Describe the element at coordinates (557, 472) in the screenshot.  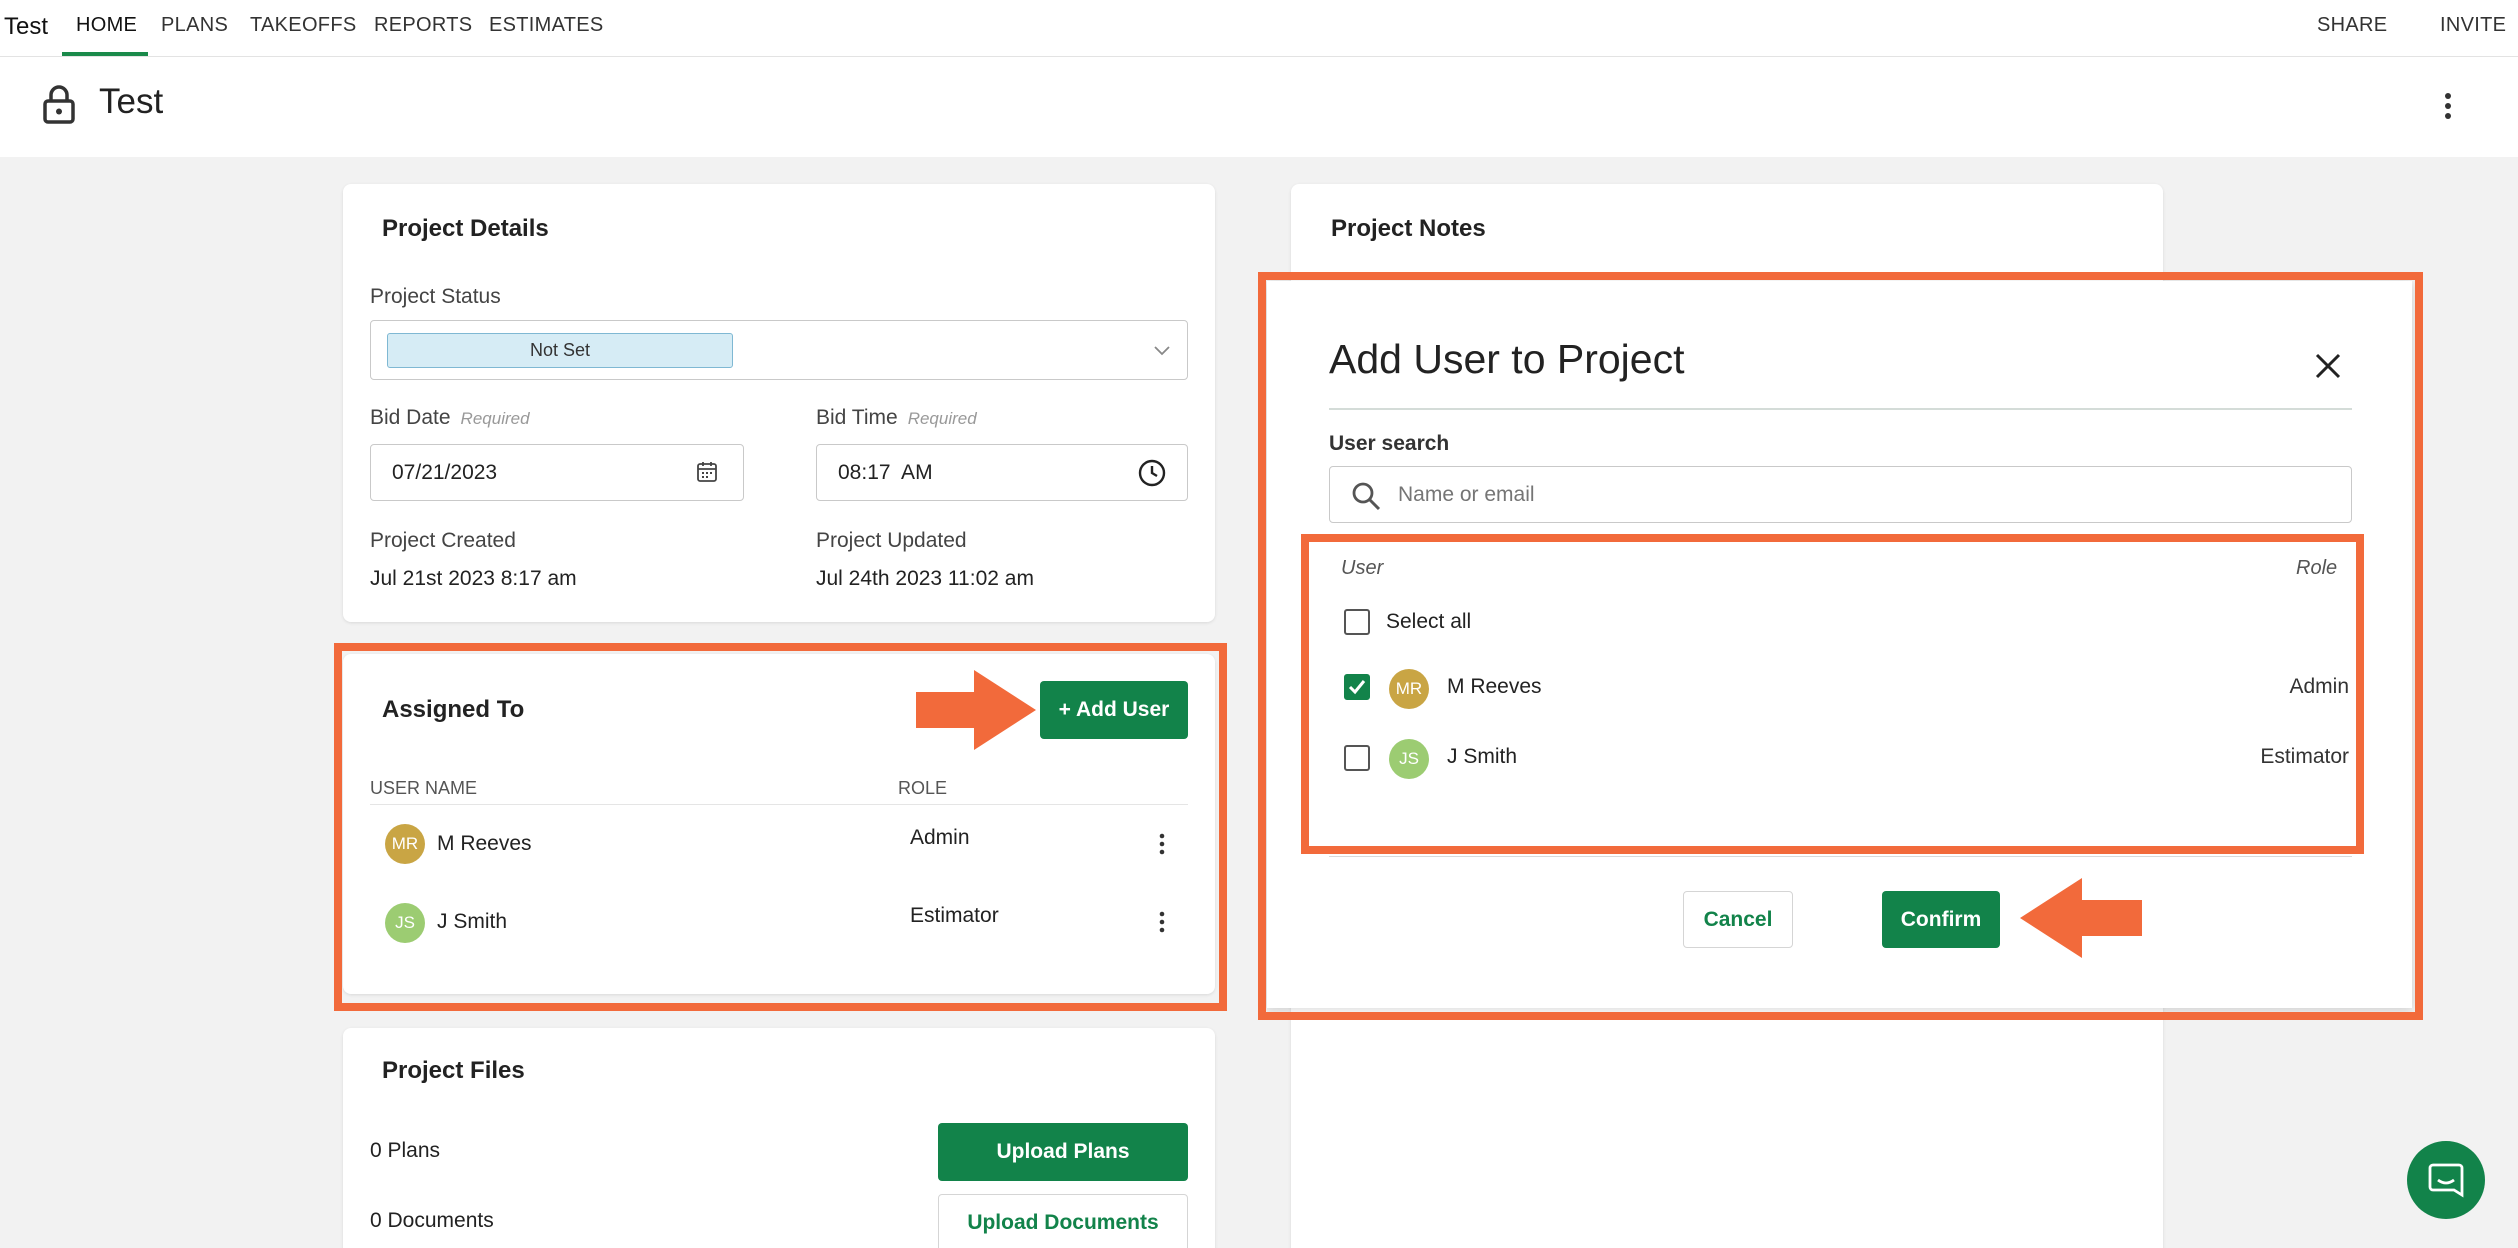
I see `bid-date-input: 07/21/2023` at that location.